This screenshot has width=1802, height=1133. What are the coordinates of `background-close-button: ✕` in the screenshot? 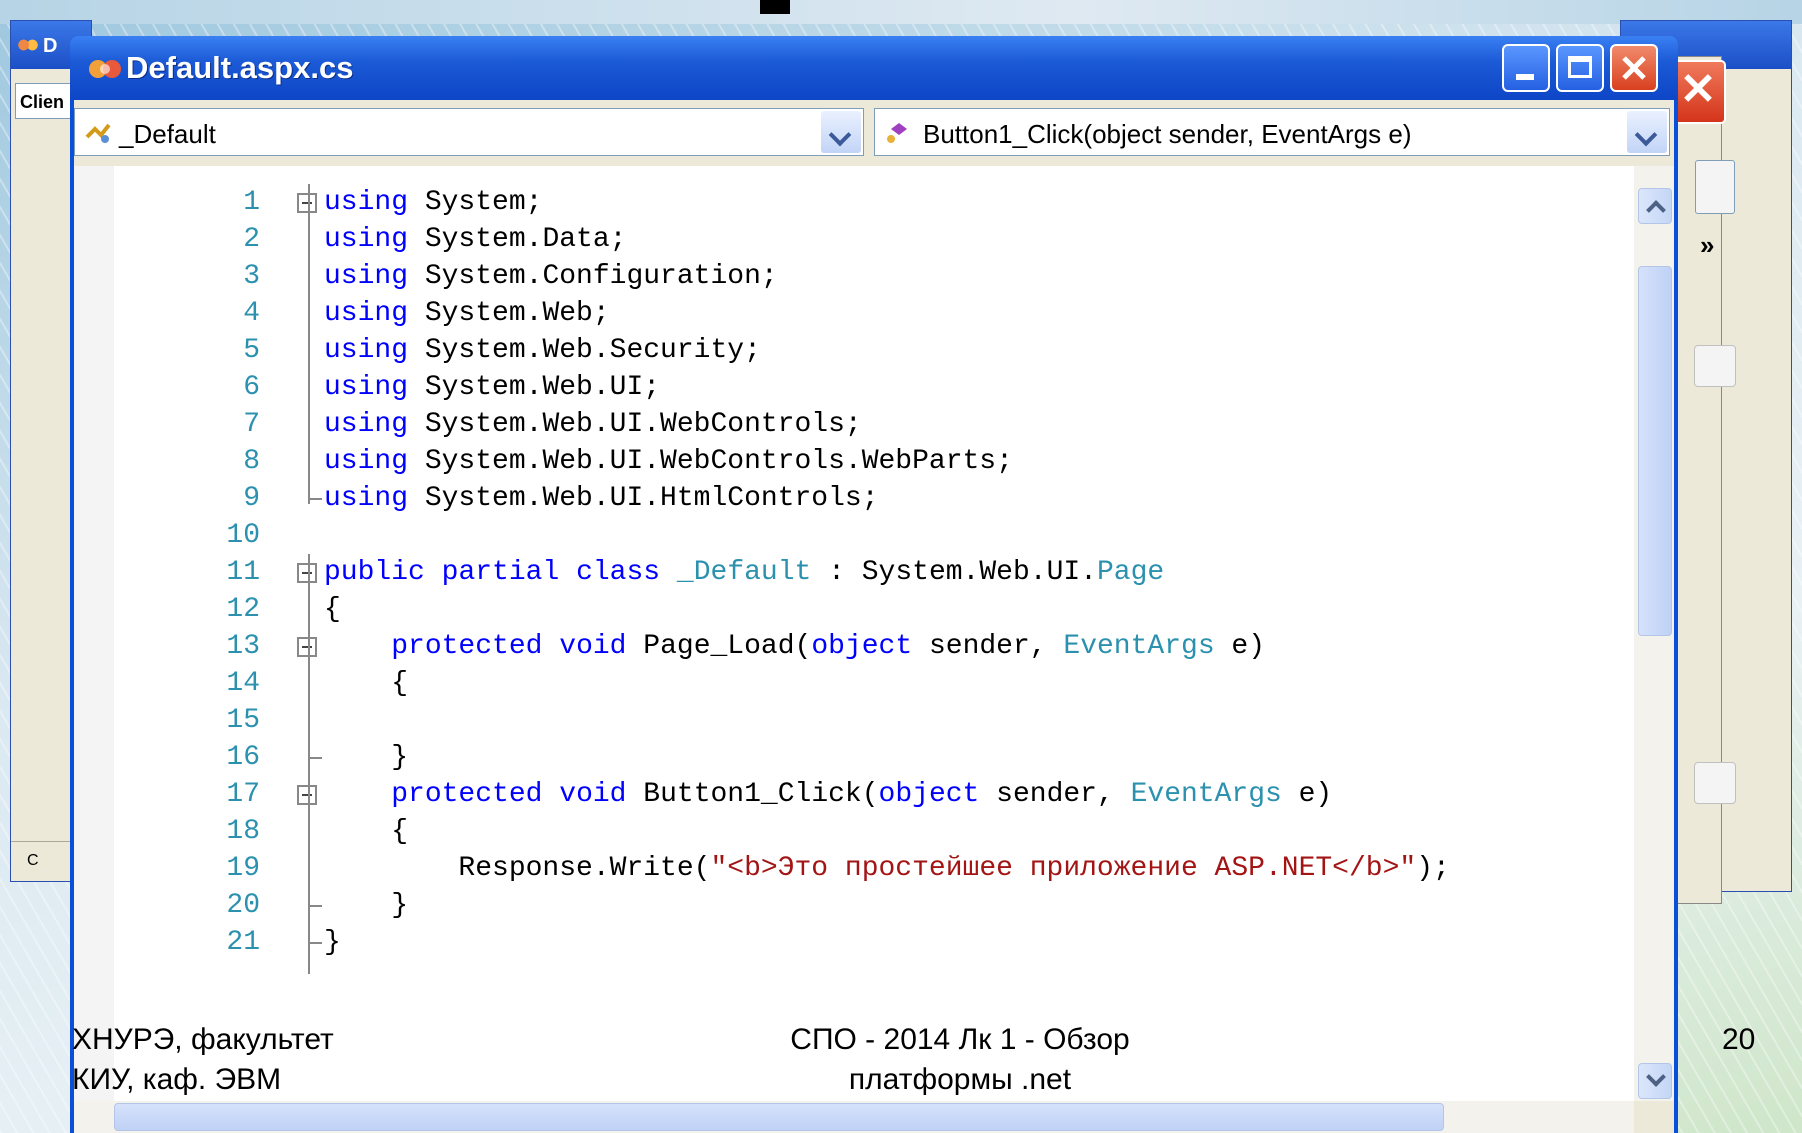 It's located at (1698, 92).